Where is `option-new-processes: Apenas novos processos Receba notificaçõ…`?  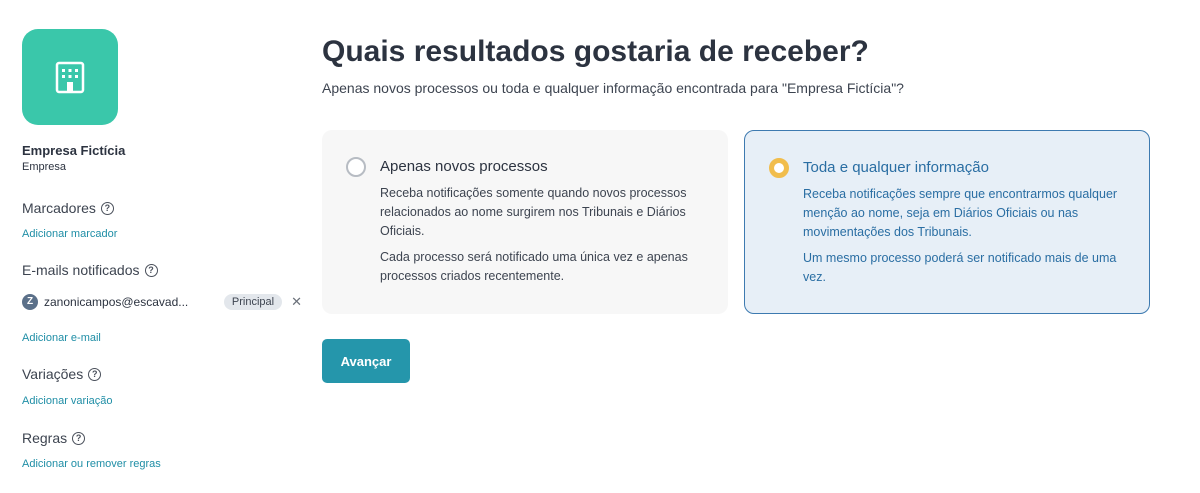 option-new-processes: Apenas novos processos Receba notificaçõ… is located at coordinates (525, 222).